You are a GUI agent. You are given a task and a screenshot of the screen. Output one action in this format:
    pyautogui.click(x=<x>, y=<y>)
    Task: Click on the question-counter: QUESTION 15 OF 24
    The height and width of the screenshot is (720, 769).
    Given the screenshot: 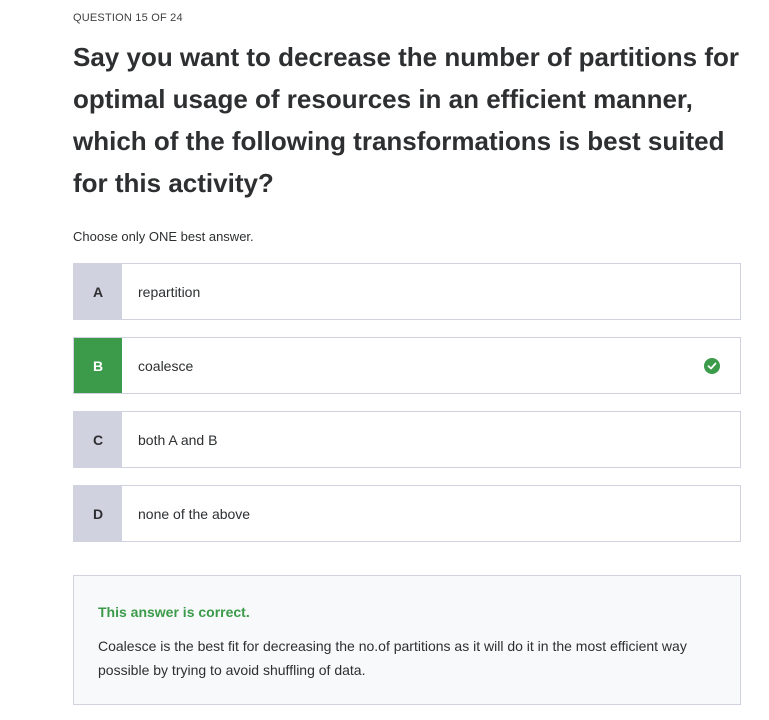 What is the action you would take?
    pyautogui.click(x=128, y=18)
    